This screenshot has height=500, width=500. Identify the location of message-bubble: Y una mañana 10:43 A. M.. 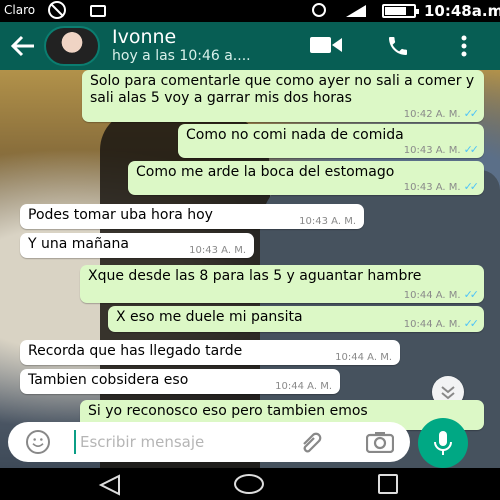
(137, 245).